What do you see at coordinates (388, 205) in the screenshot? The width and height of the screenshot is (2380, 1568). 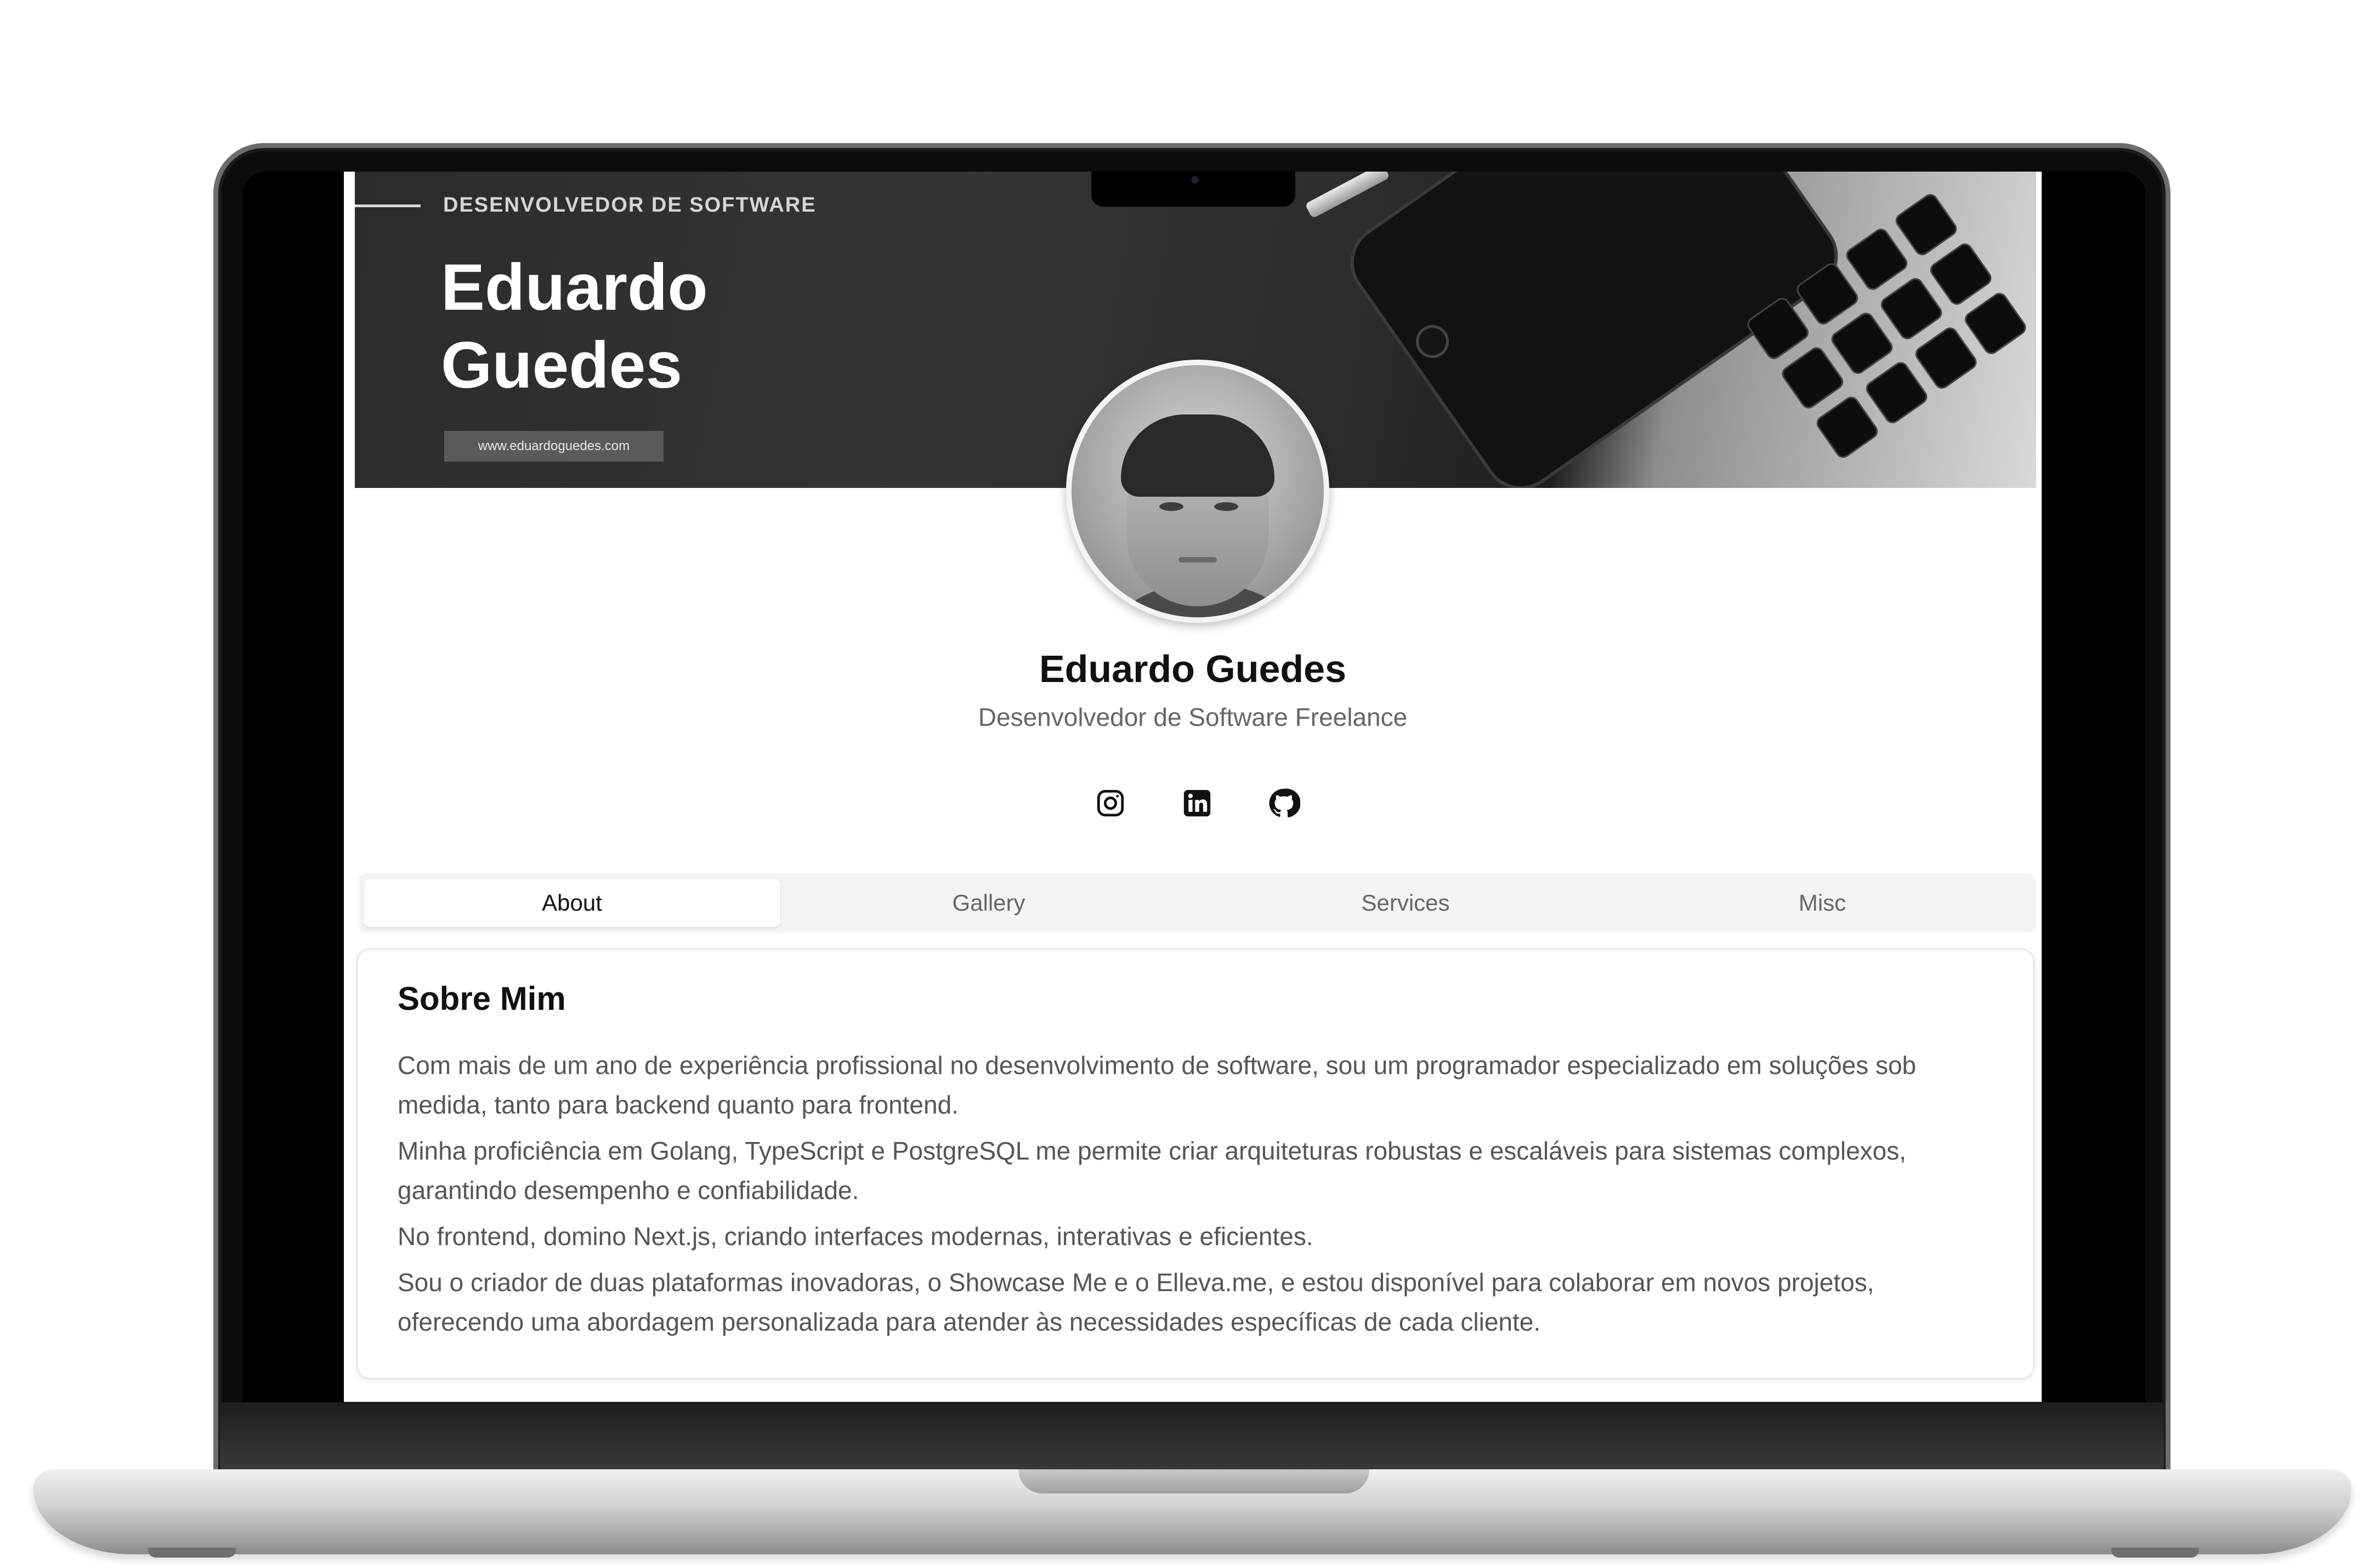 I see `banner-accent-line` at bounding box center [388, 205].